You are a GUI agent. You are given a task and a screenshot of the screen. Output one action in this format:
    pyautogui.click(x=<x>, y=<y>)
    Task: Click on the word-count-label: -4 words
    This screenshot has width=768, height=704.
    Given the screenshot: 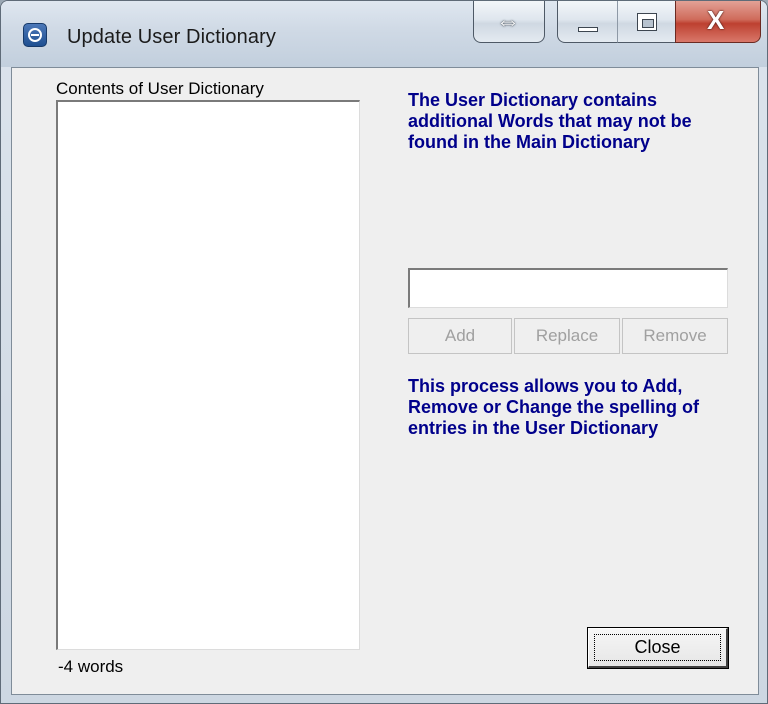 What is the action you would take?
    pyautogui.click(x=91, y=666)
    